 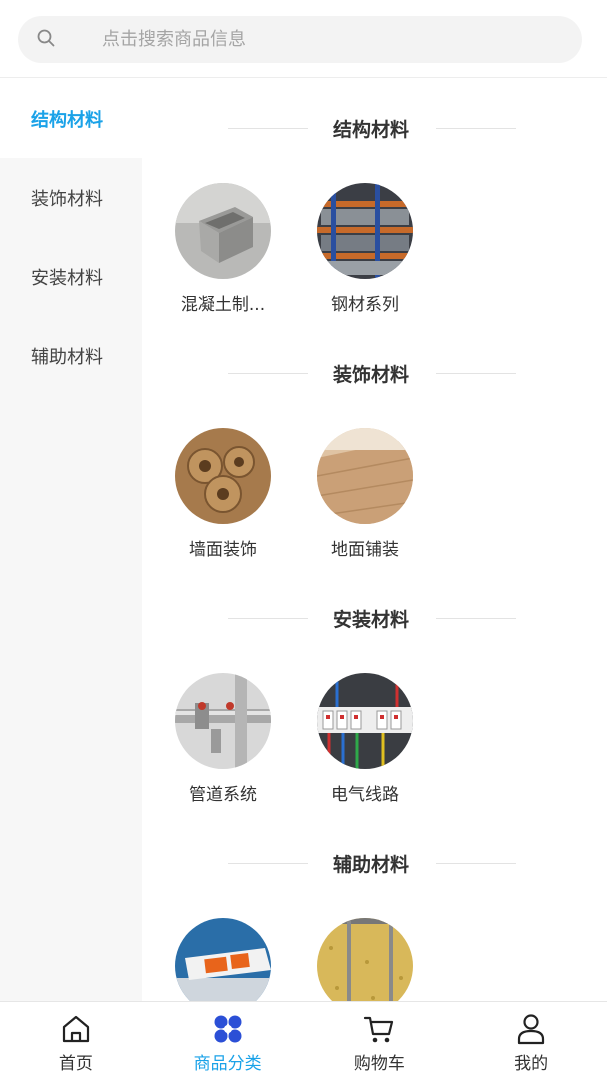 What do you see at coordinates (370, 375) in the screenshot?
I see `section-title: 装饰材料` at bounding box center [370, 375].